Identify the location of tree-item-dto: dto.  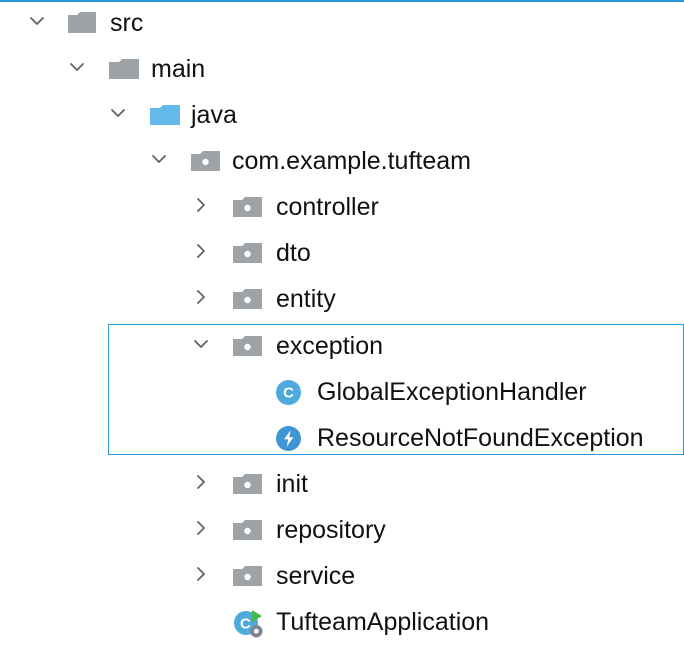
(342, 253).